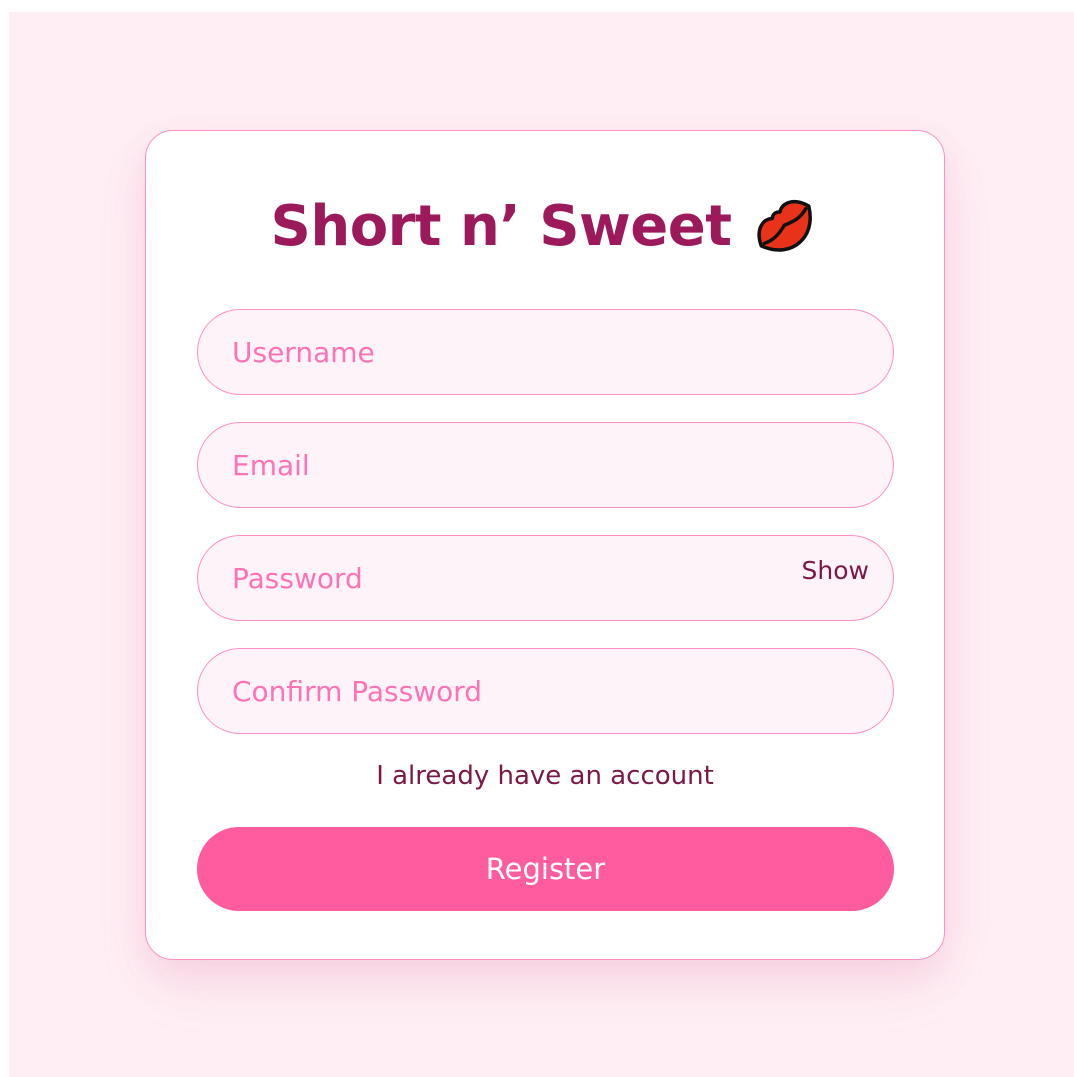 The image size is (1074, 1077). I want to click on register-button: Register, so click(545, 869).